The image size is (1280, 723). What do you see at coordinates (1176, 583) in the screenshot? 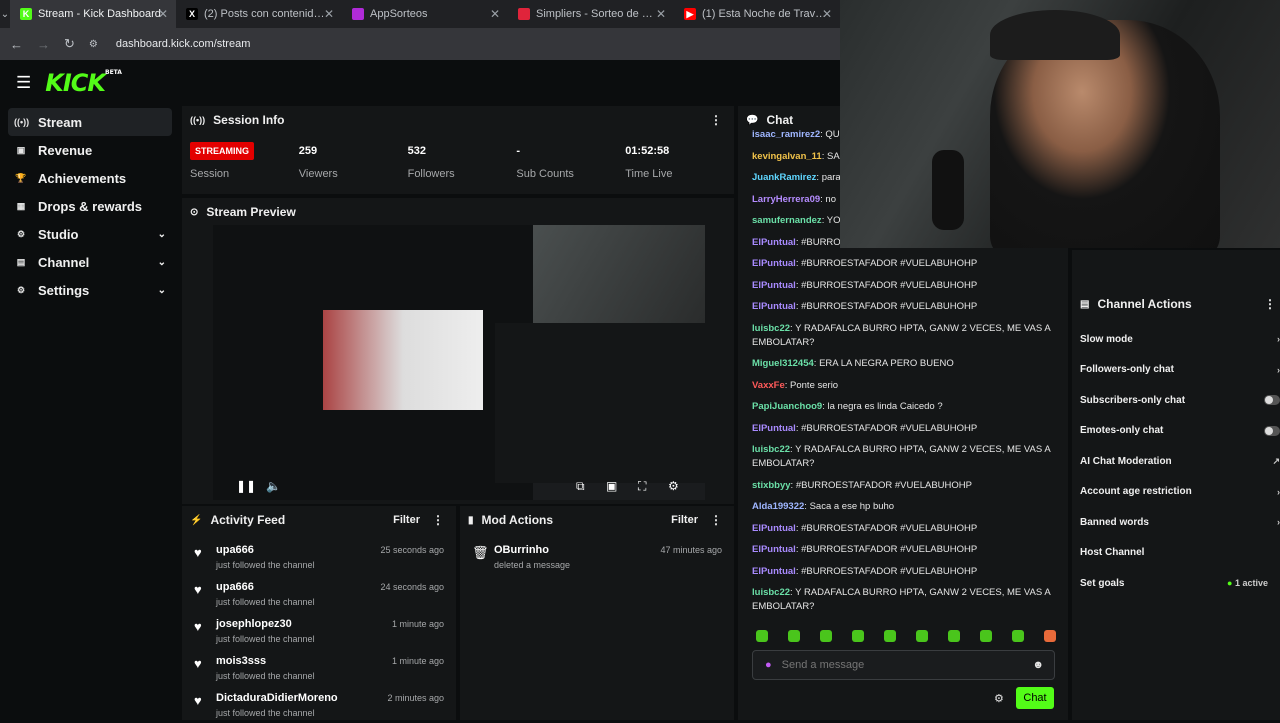
I see `channel-action-set-goals: Set goals ● 1 active` at bounding box center [1176, 583].